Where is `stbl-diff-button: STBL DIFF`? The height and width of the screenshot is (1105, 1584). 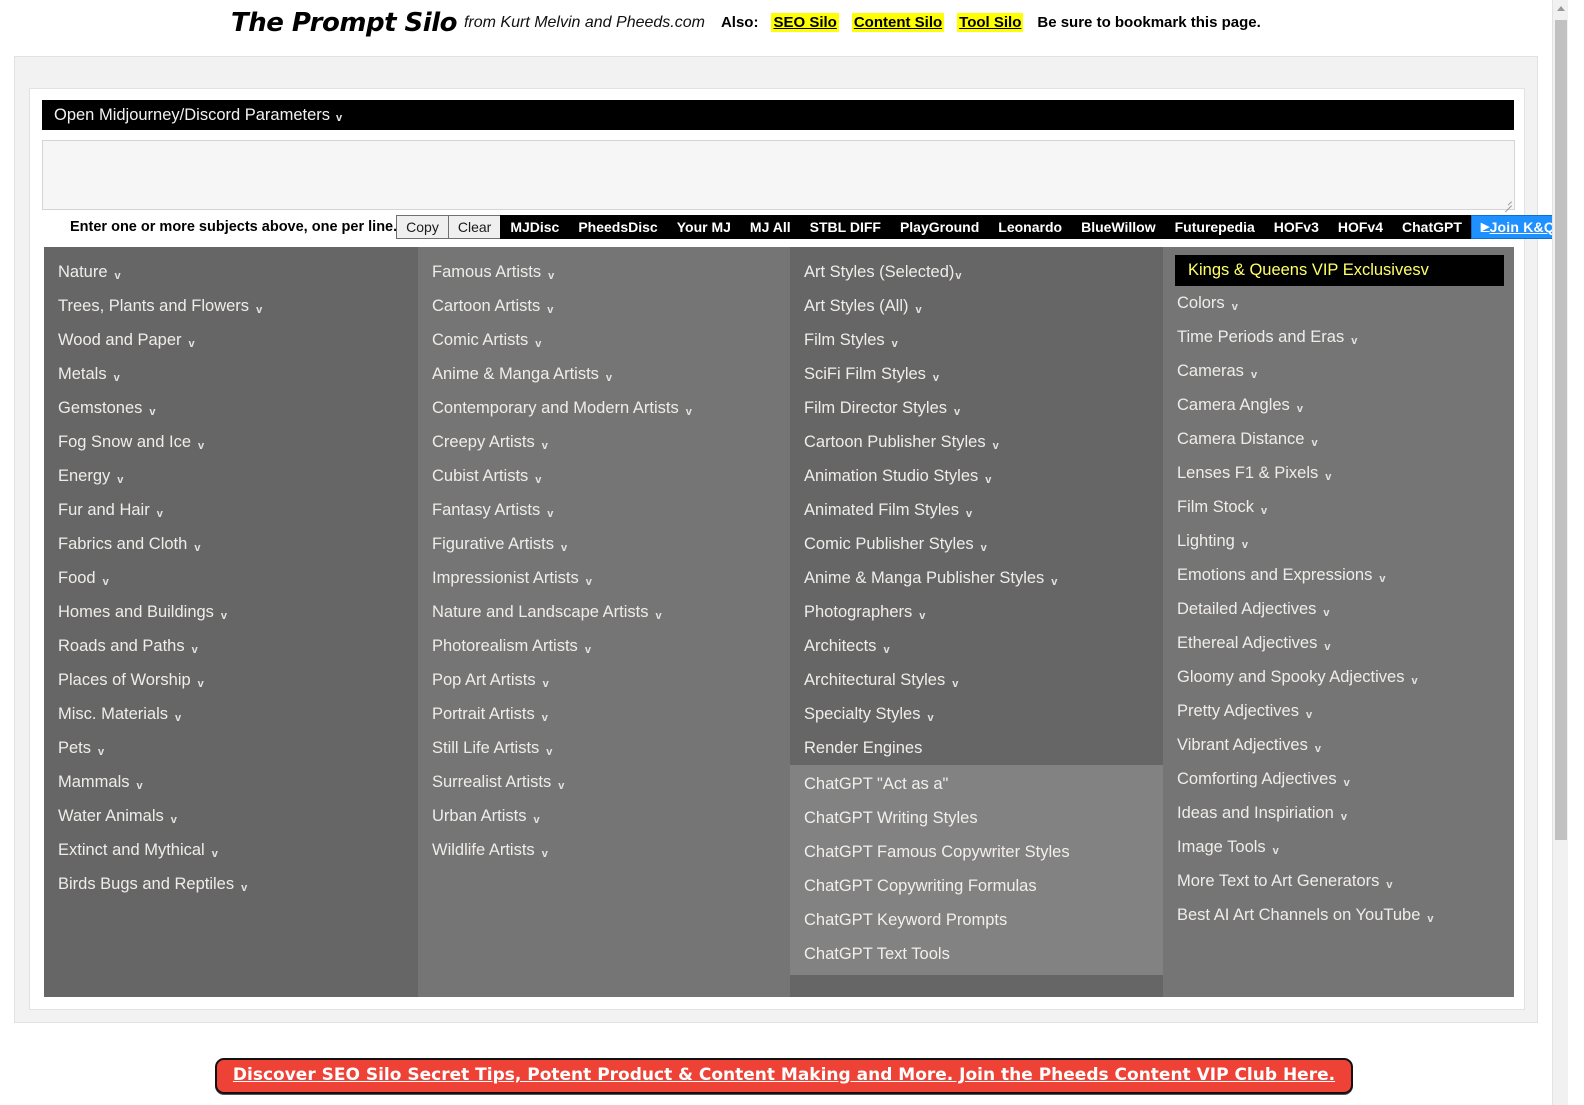 stbl-diff-button: STBL DIFF is located at coordinates (845, 227).